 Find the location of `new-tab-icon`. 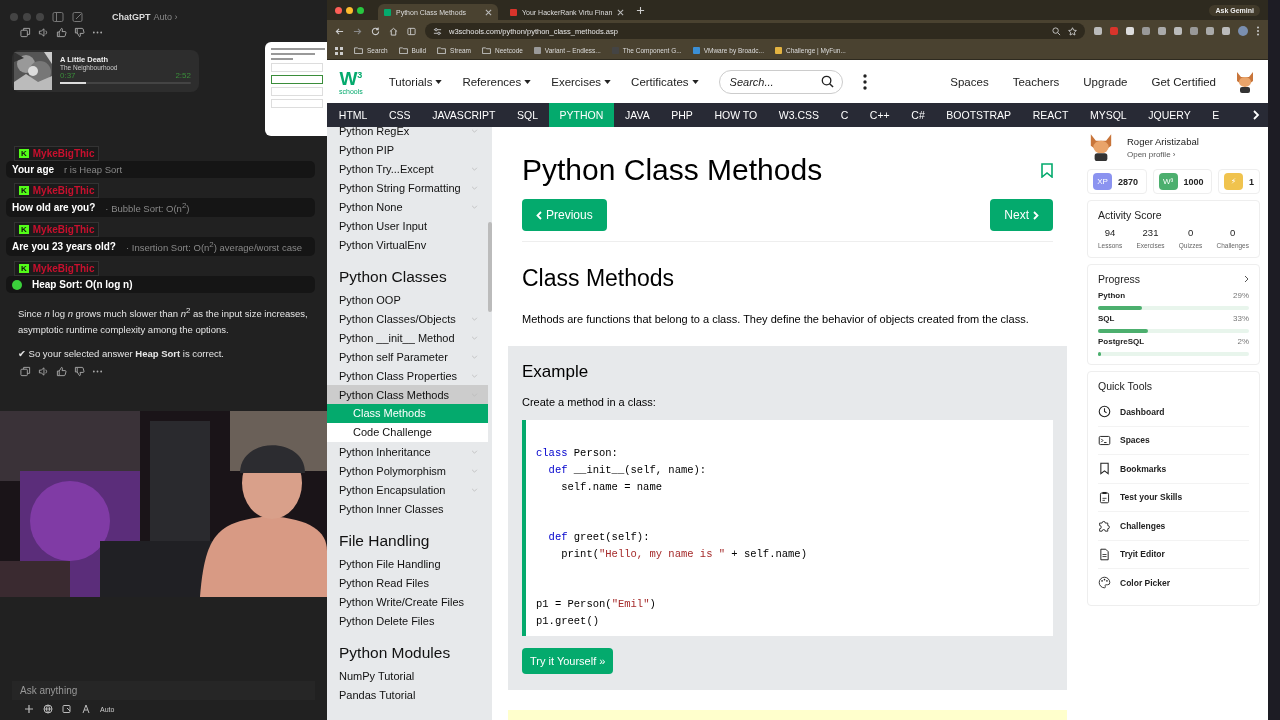

new-tab-icon is located at coordinates (641, 10).